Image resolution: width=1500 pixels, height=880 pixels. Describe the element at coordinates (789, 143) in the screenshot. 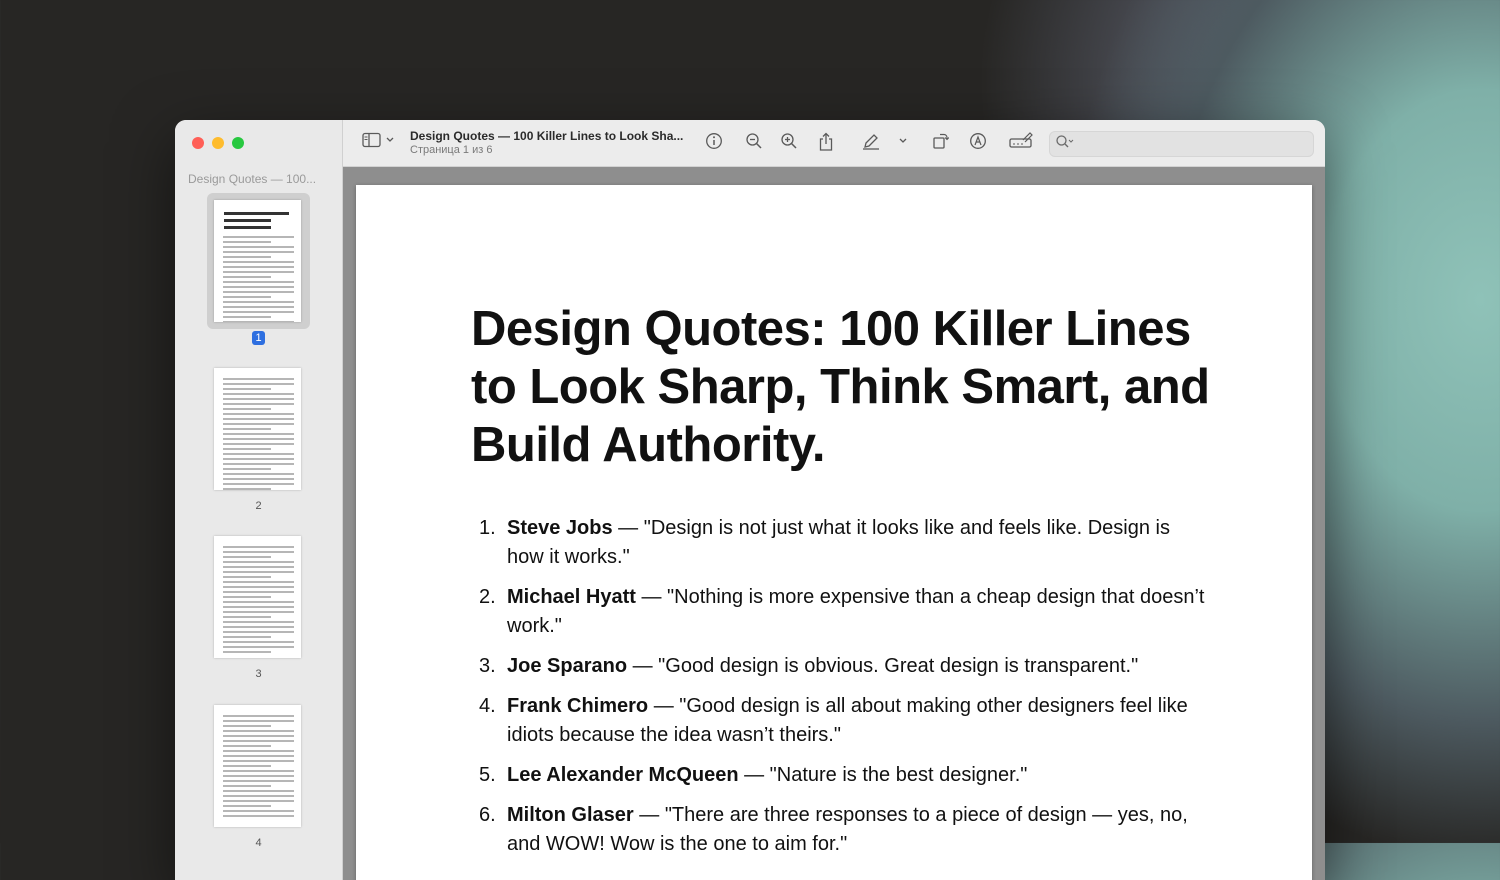

I see `zoom-in-icon` at that location.